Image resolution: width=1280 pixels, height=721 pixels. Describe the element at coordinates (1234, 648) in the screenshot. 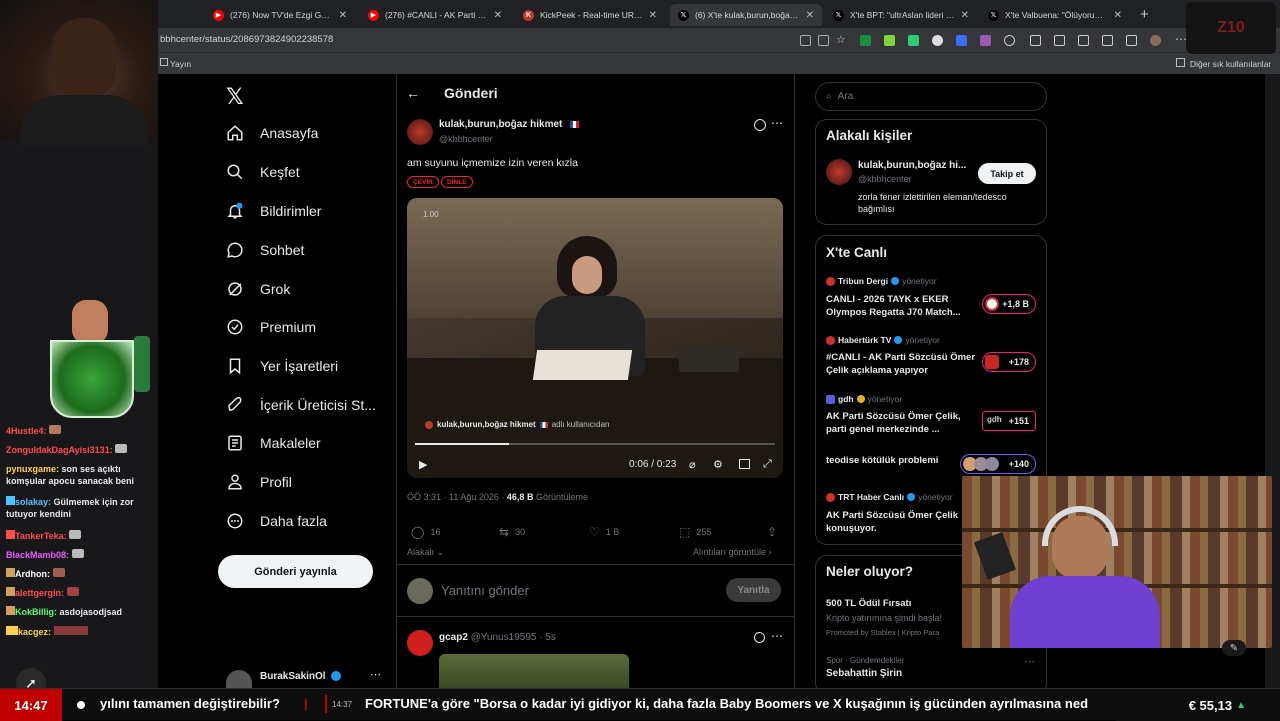

I see `compose-icon: ✎` at that location.